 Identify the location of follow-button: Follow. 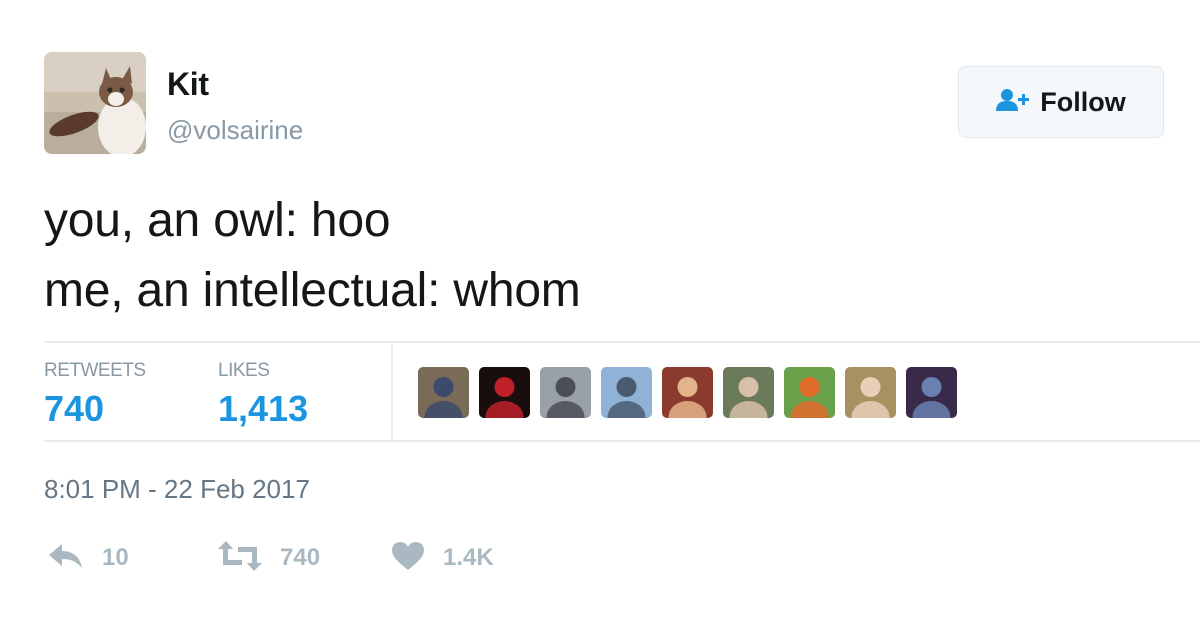
(1061, 102).